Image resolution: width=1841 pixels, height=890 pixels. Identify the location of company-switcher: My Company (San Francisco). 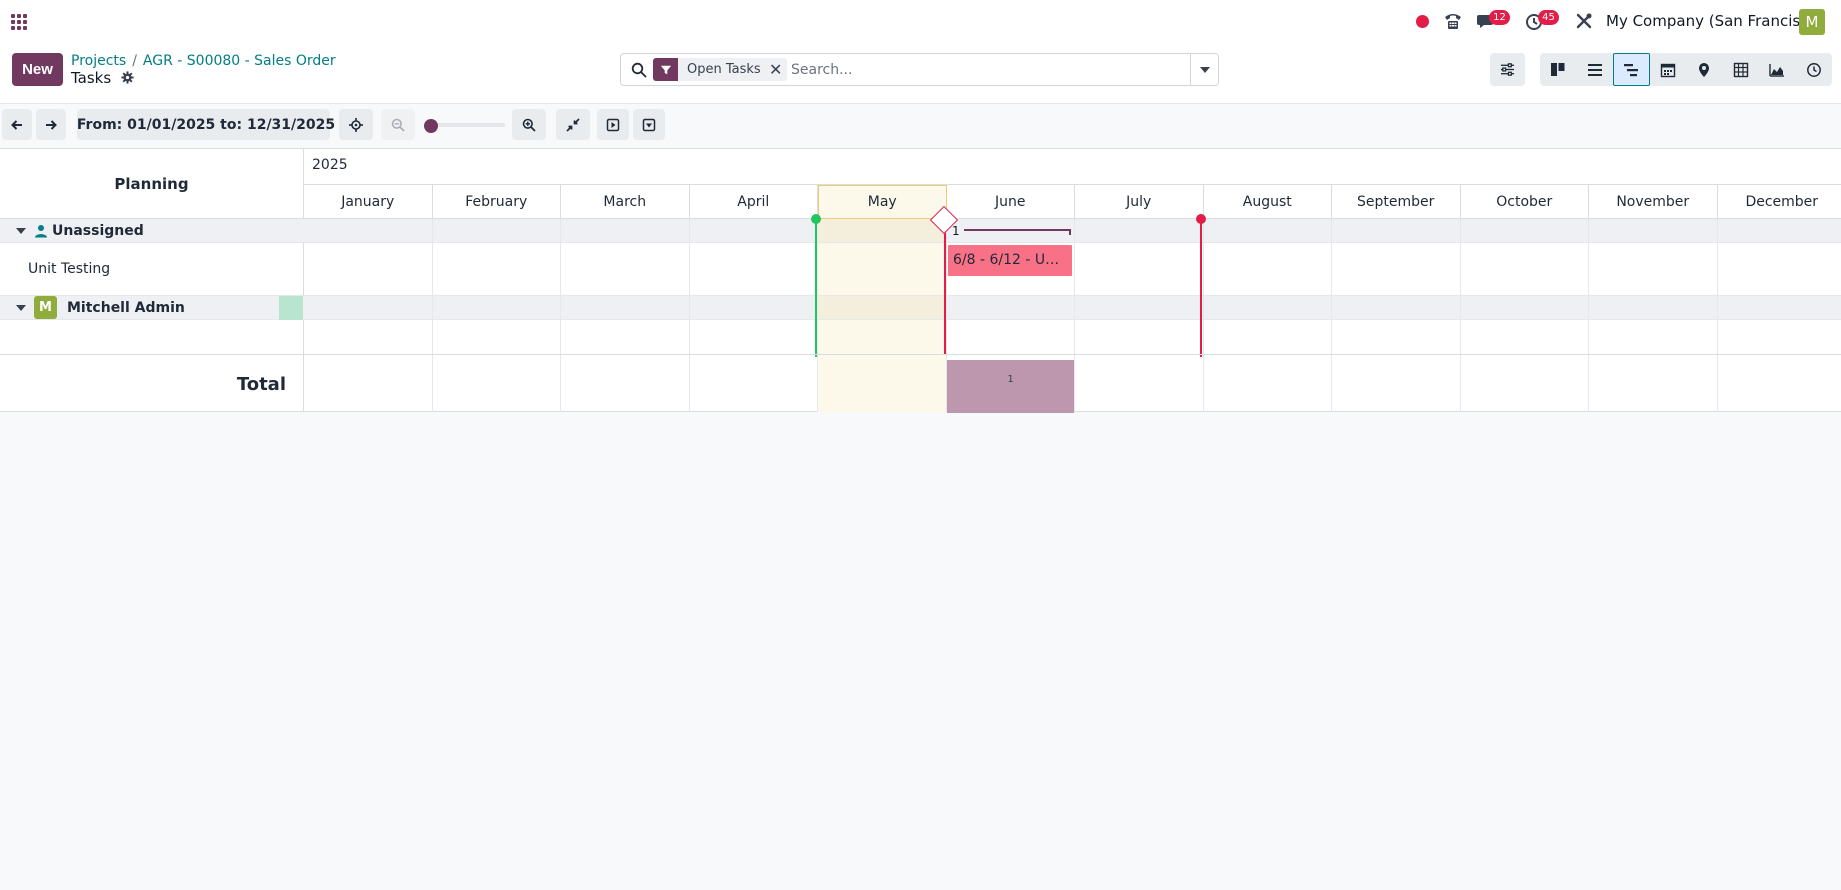
(1714, 21).